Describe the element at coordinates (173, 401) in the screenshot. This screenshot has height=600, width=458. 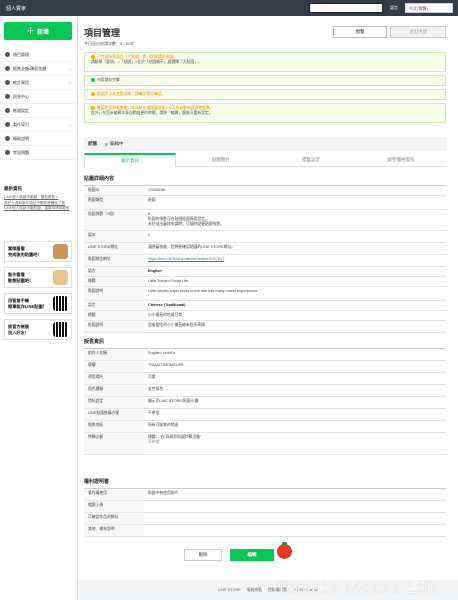
I see `field-value: 顯示於LINE STORE/貼圖小鋪` at that location.